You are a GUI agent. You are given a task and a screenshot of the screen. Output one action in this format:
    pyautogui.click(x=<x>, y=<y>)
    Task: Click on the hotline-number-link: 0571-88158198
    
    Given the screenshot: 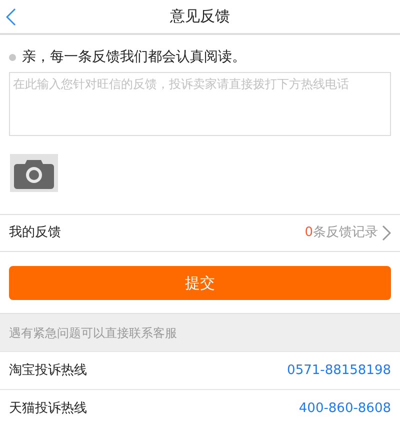 What is the action you would take?
    pyautogui.click(x=339, y=370)
    